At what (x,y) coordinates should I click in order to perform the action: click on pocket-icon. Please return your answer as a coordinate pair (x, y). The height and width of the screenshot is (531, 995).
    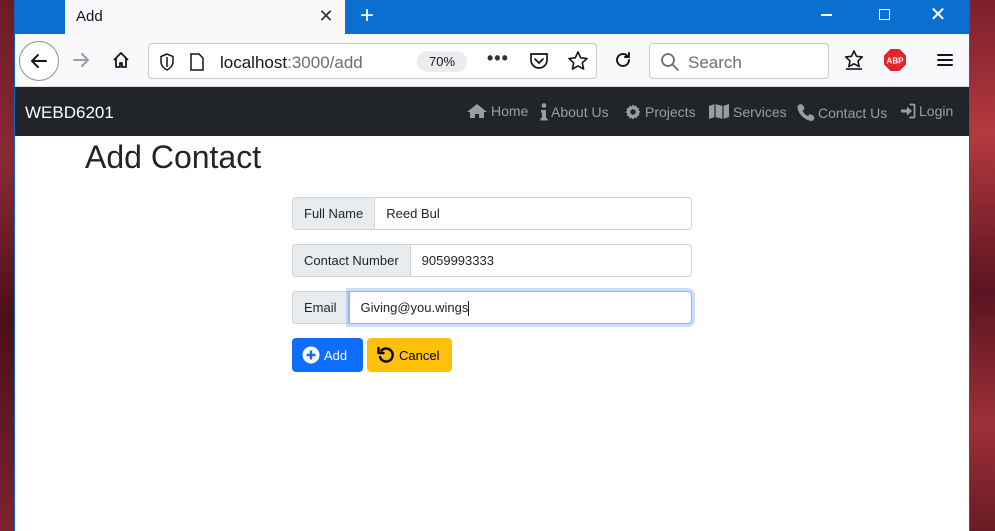
    Looking at the image, I should click on (539, 61).